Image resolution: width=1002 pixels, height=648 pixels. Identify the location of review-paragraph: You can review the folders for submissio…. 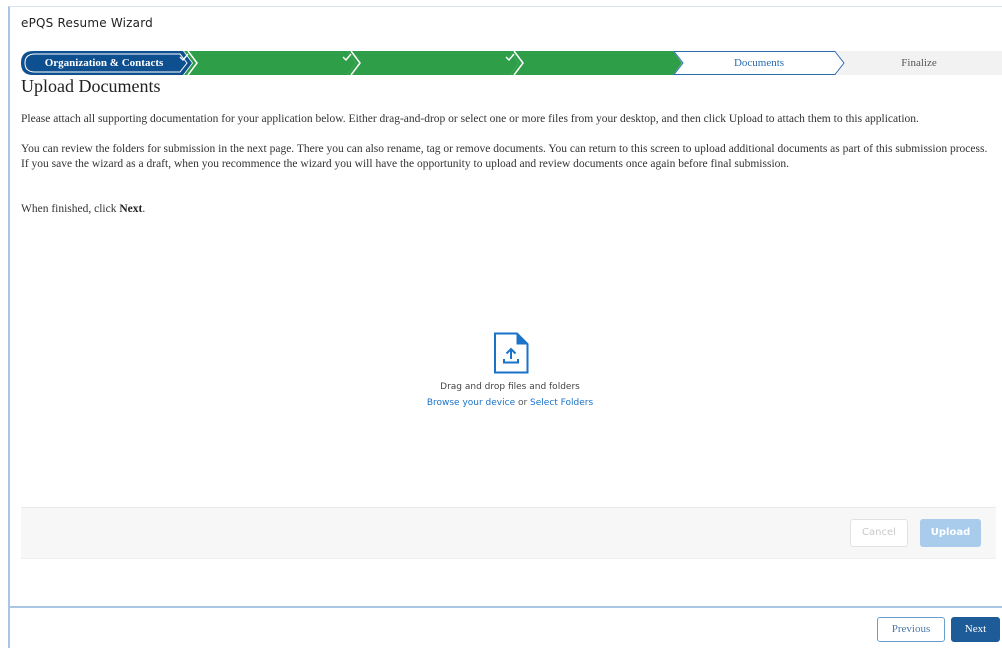
(504, 156).